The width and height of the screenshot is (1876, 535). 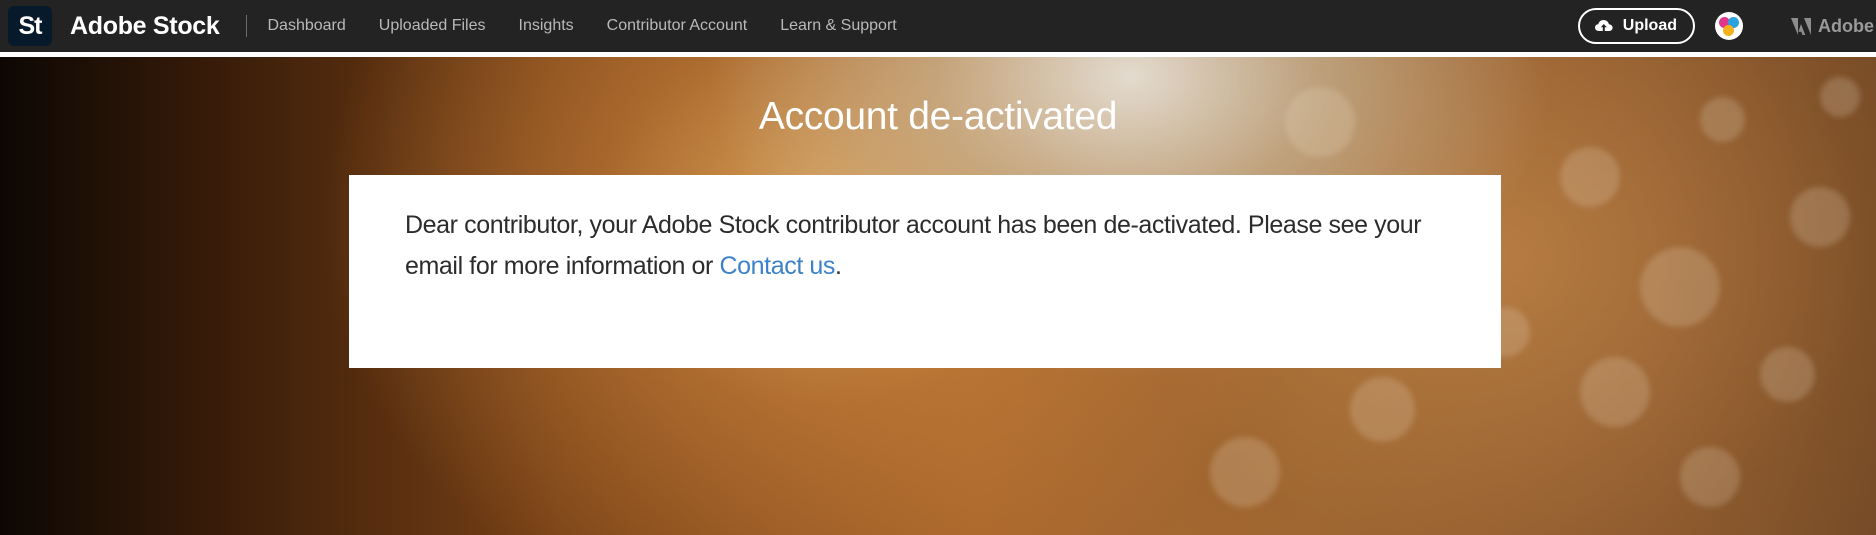 What do you see at coordinates (546, 26) in the screenshot?
I see `nav-insights: Insights` at bounding box center [546, 26].